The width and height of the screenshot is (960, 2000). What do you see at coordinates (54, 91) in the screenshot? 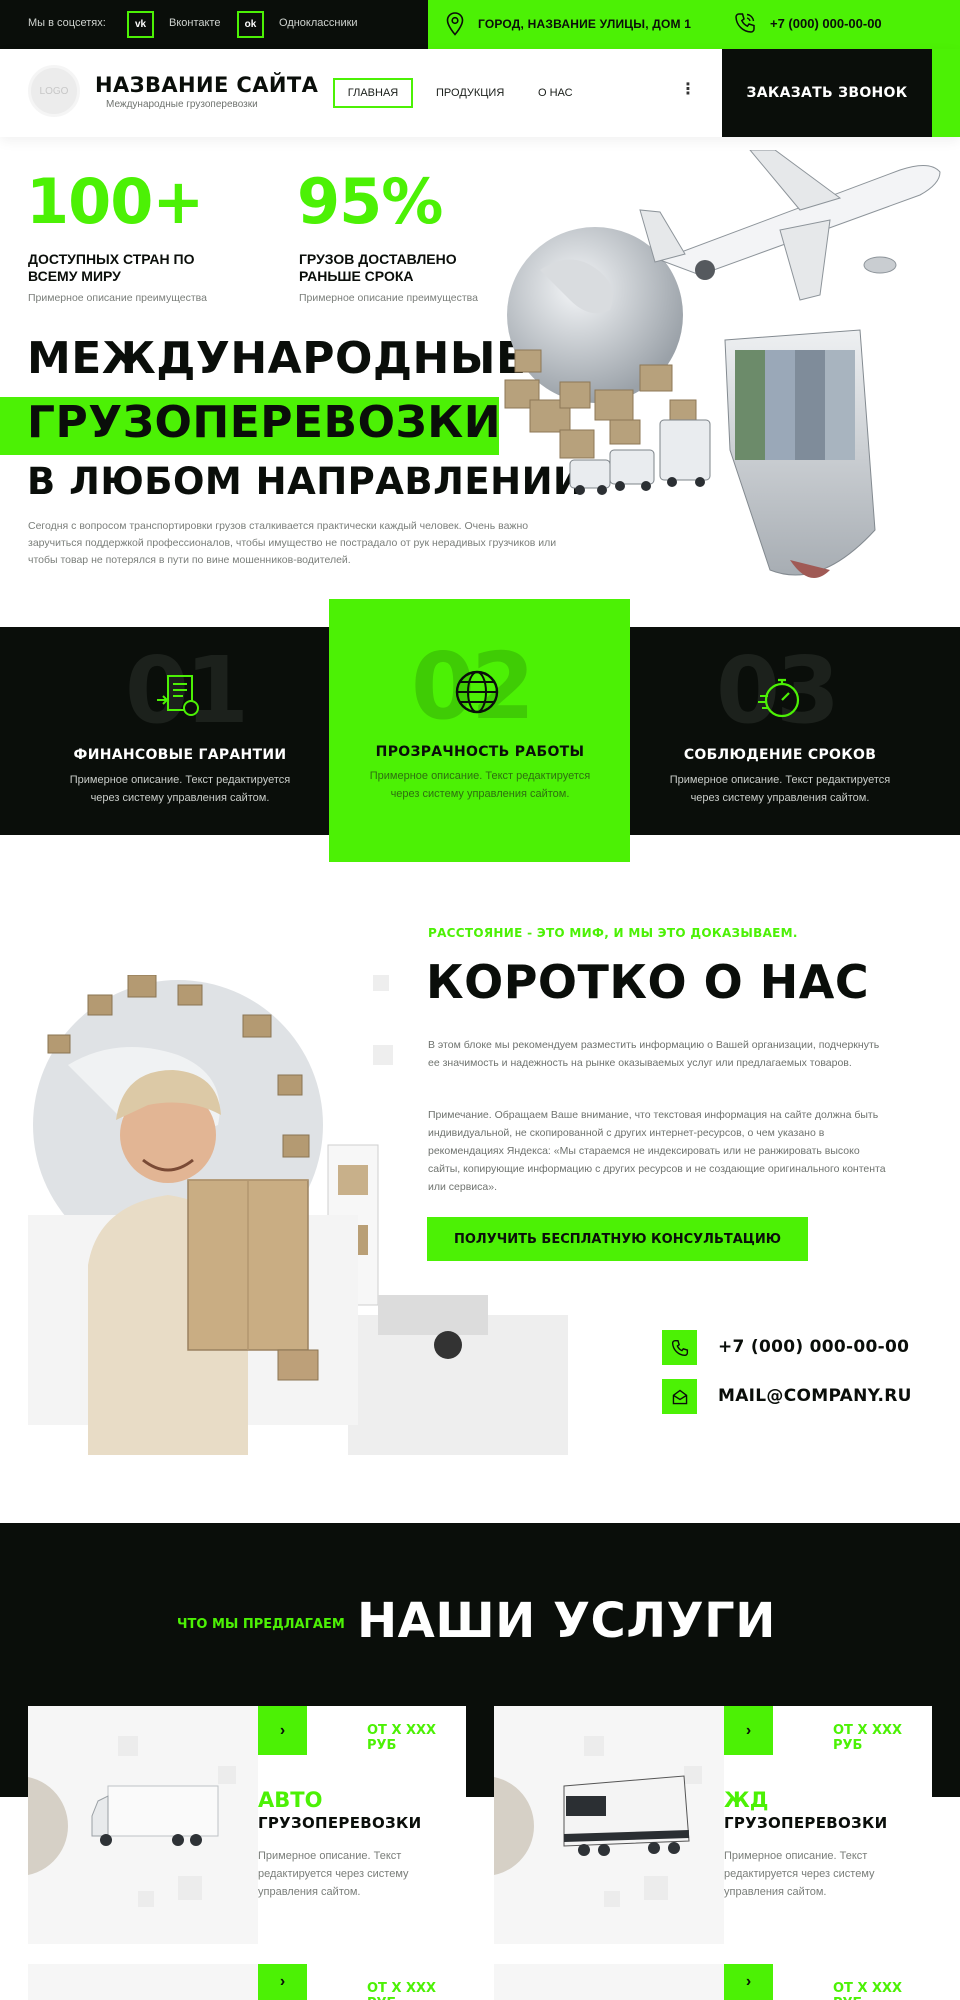
I see `site-logo: LOGO` at bounding box center [54, 91].